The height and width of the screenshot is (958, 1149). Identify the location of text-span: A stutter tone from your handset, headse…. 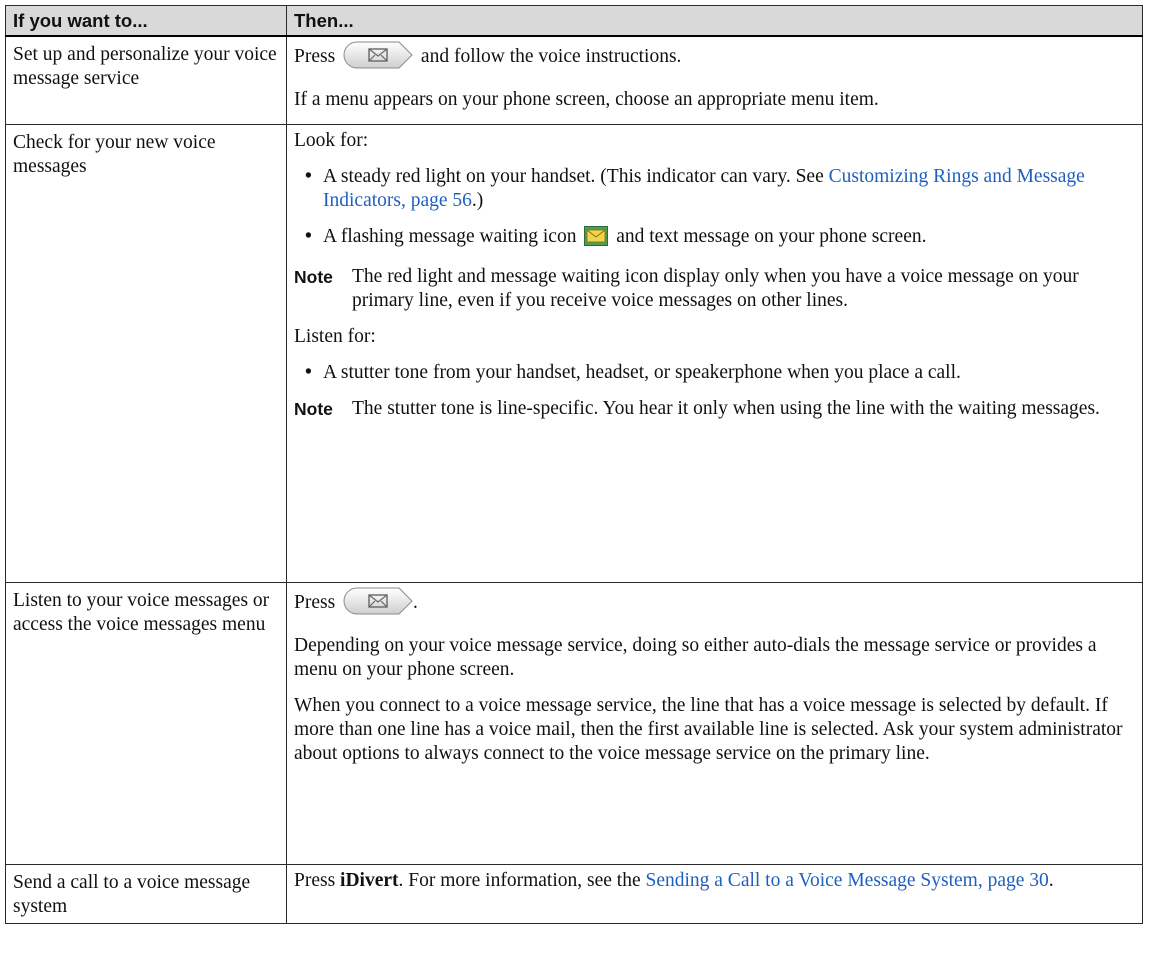
(642, 372).